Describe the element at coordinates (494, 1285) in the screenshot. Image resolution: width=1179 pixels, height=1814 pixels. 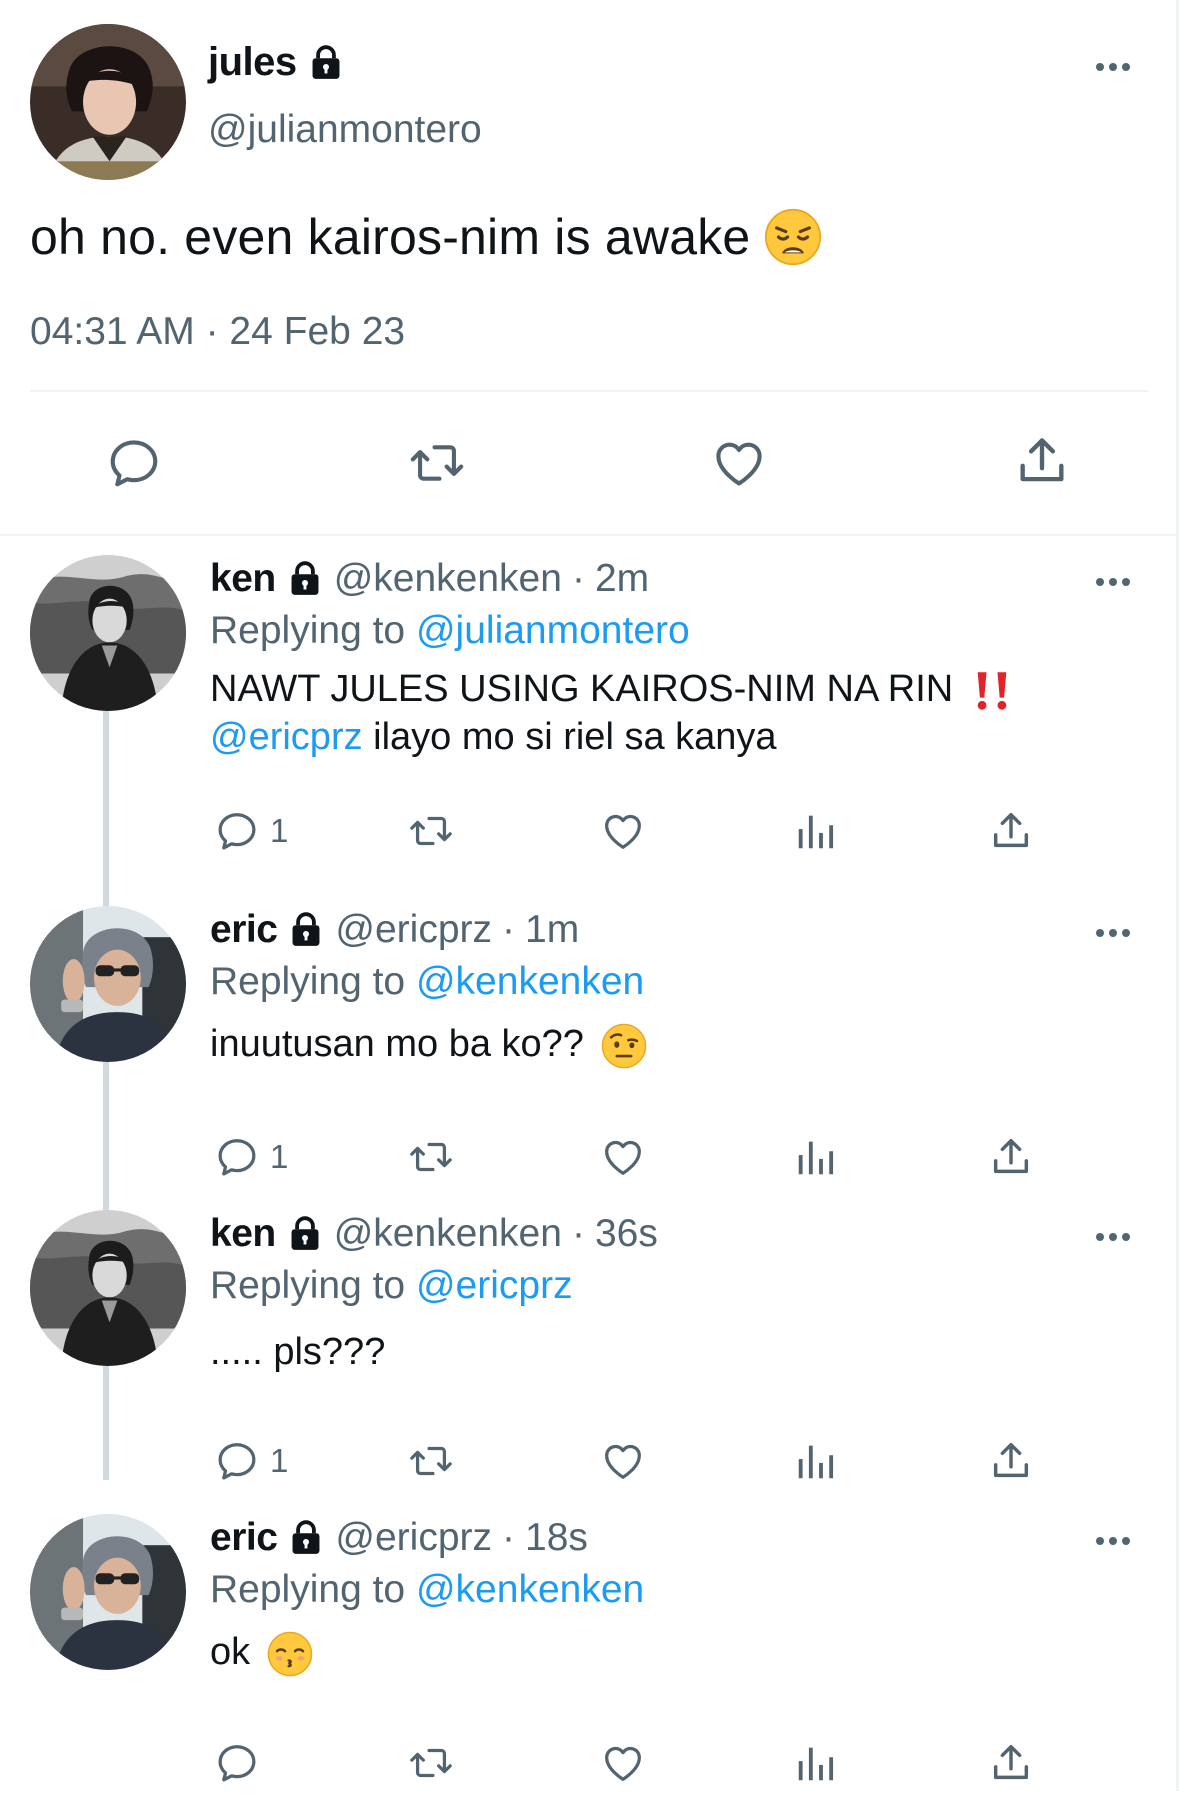
I see `replying-to-mention: @ericprz` at that location.